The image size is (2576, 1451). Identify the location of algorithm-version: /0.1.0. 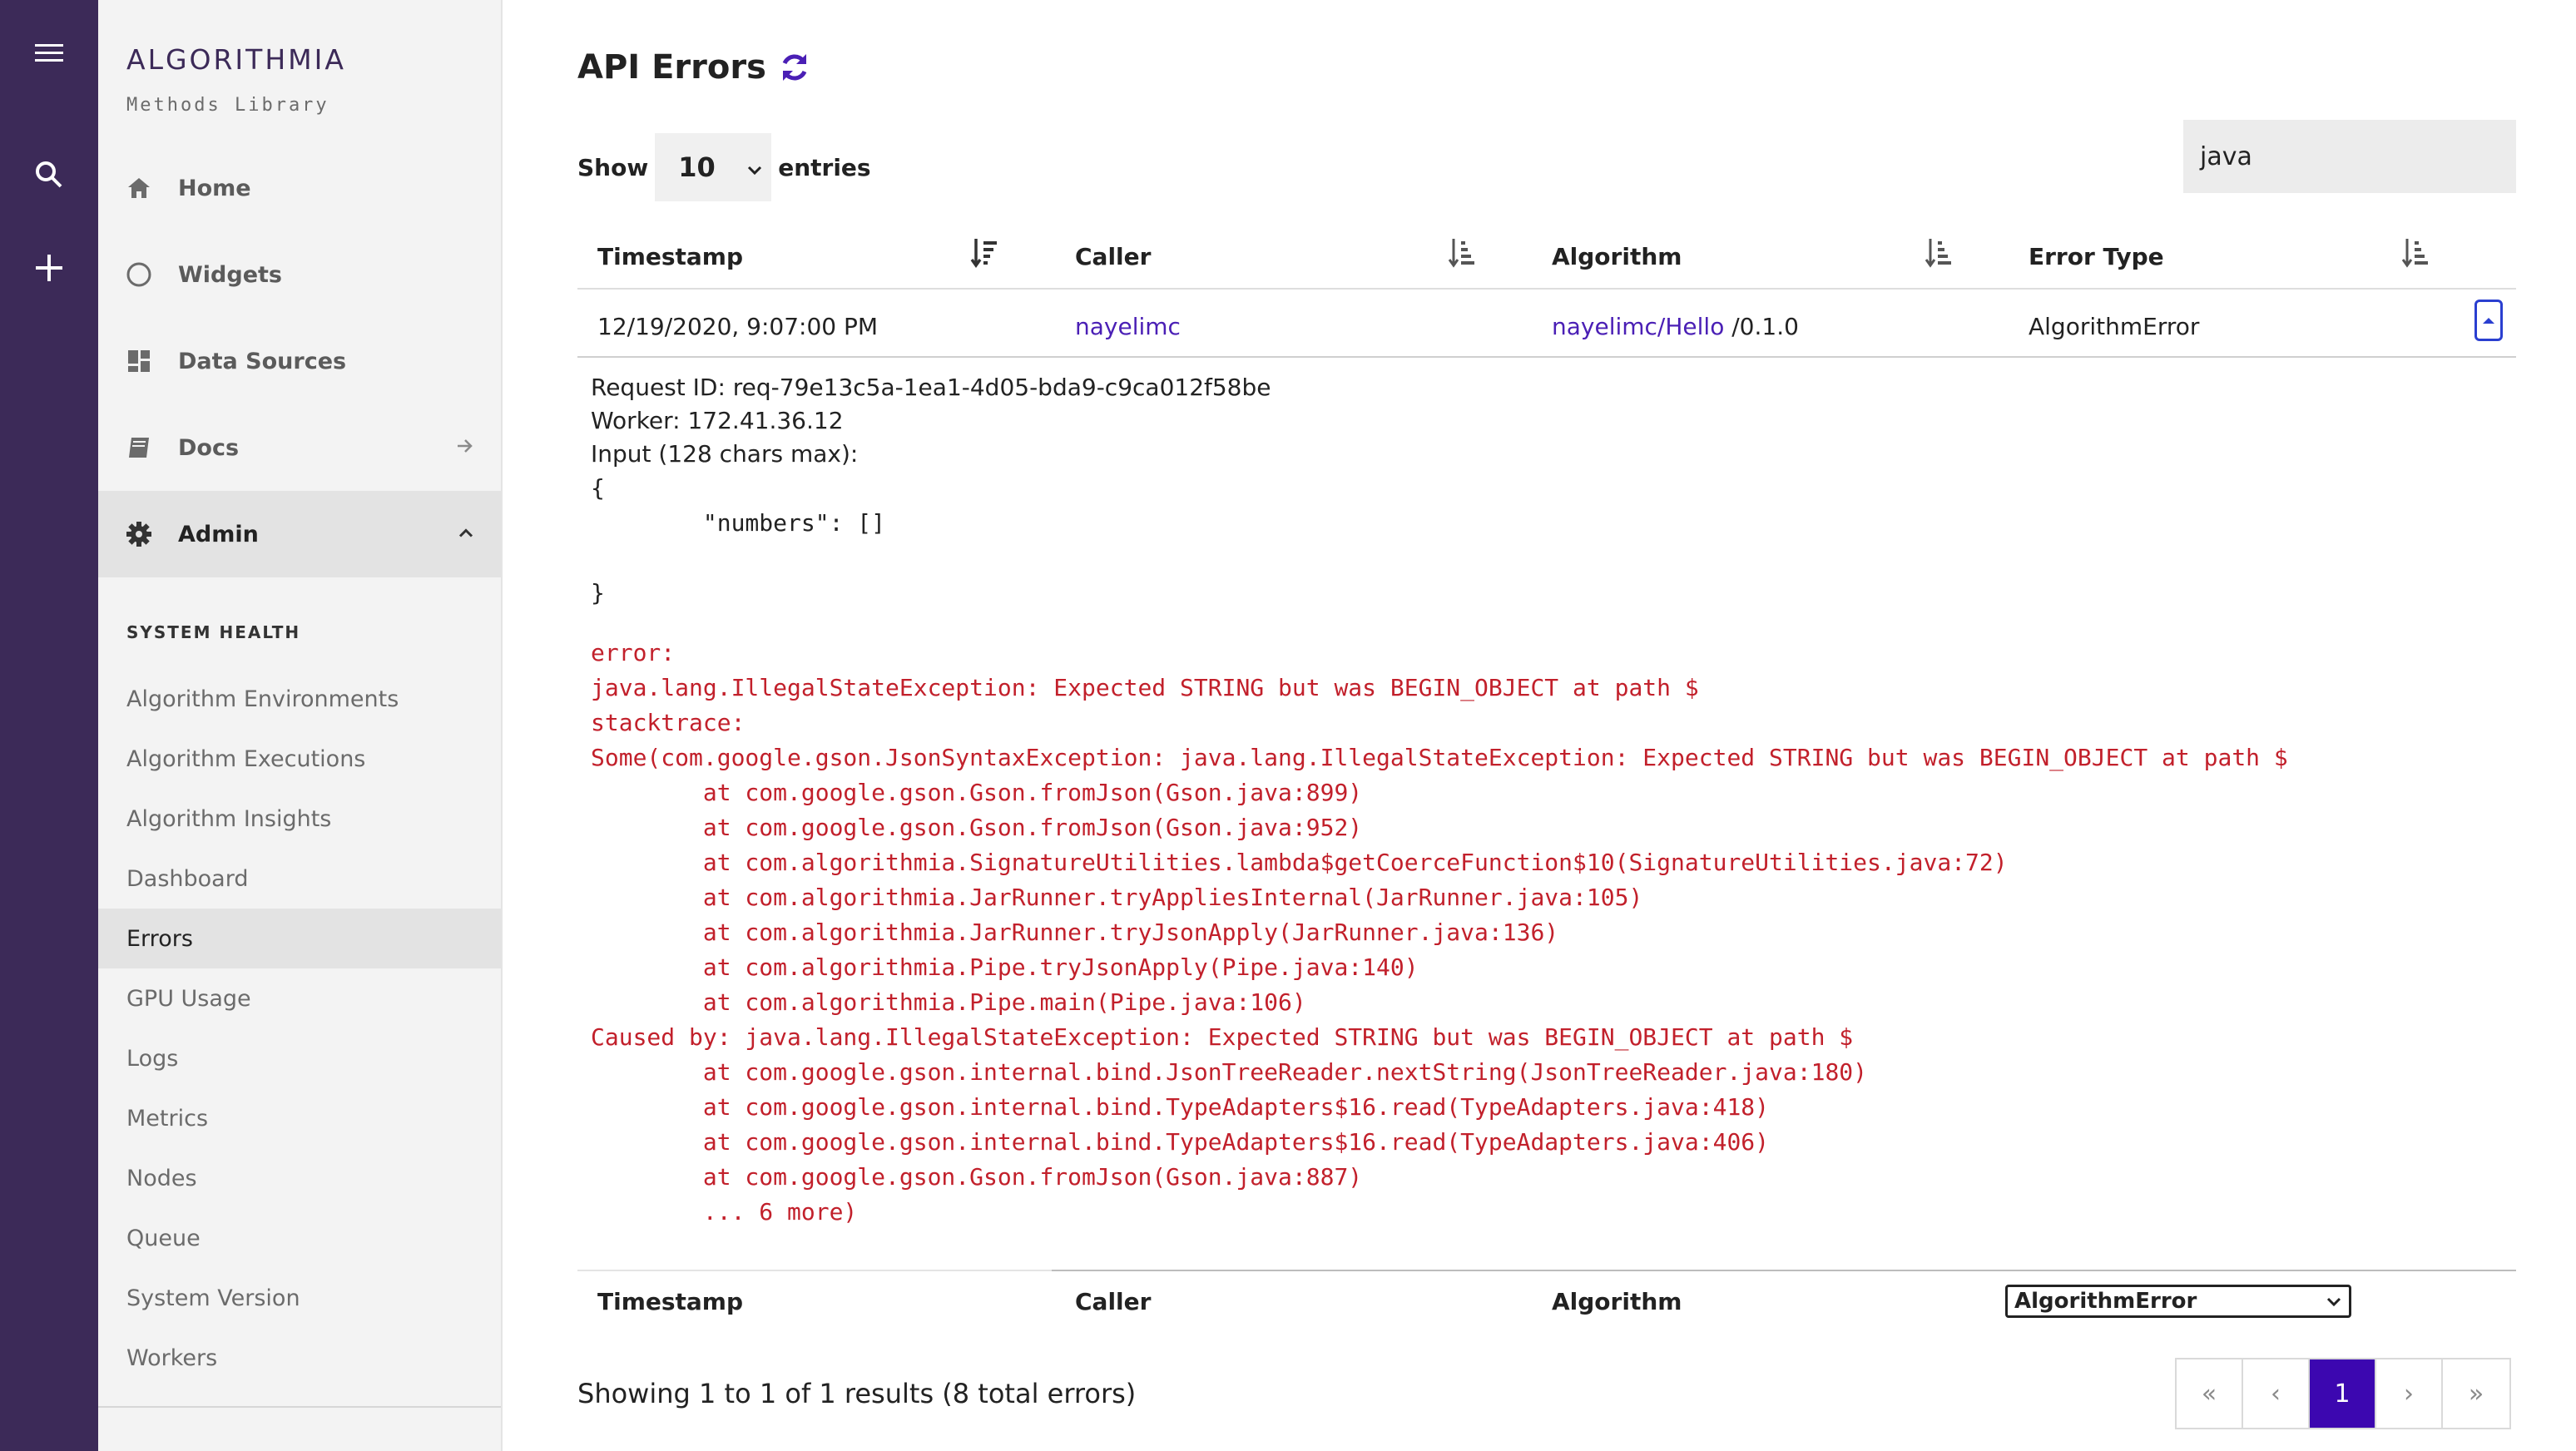
(1761, 326).